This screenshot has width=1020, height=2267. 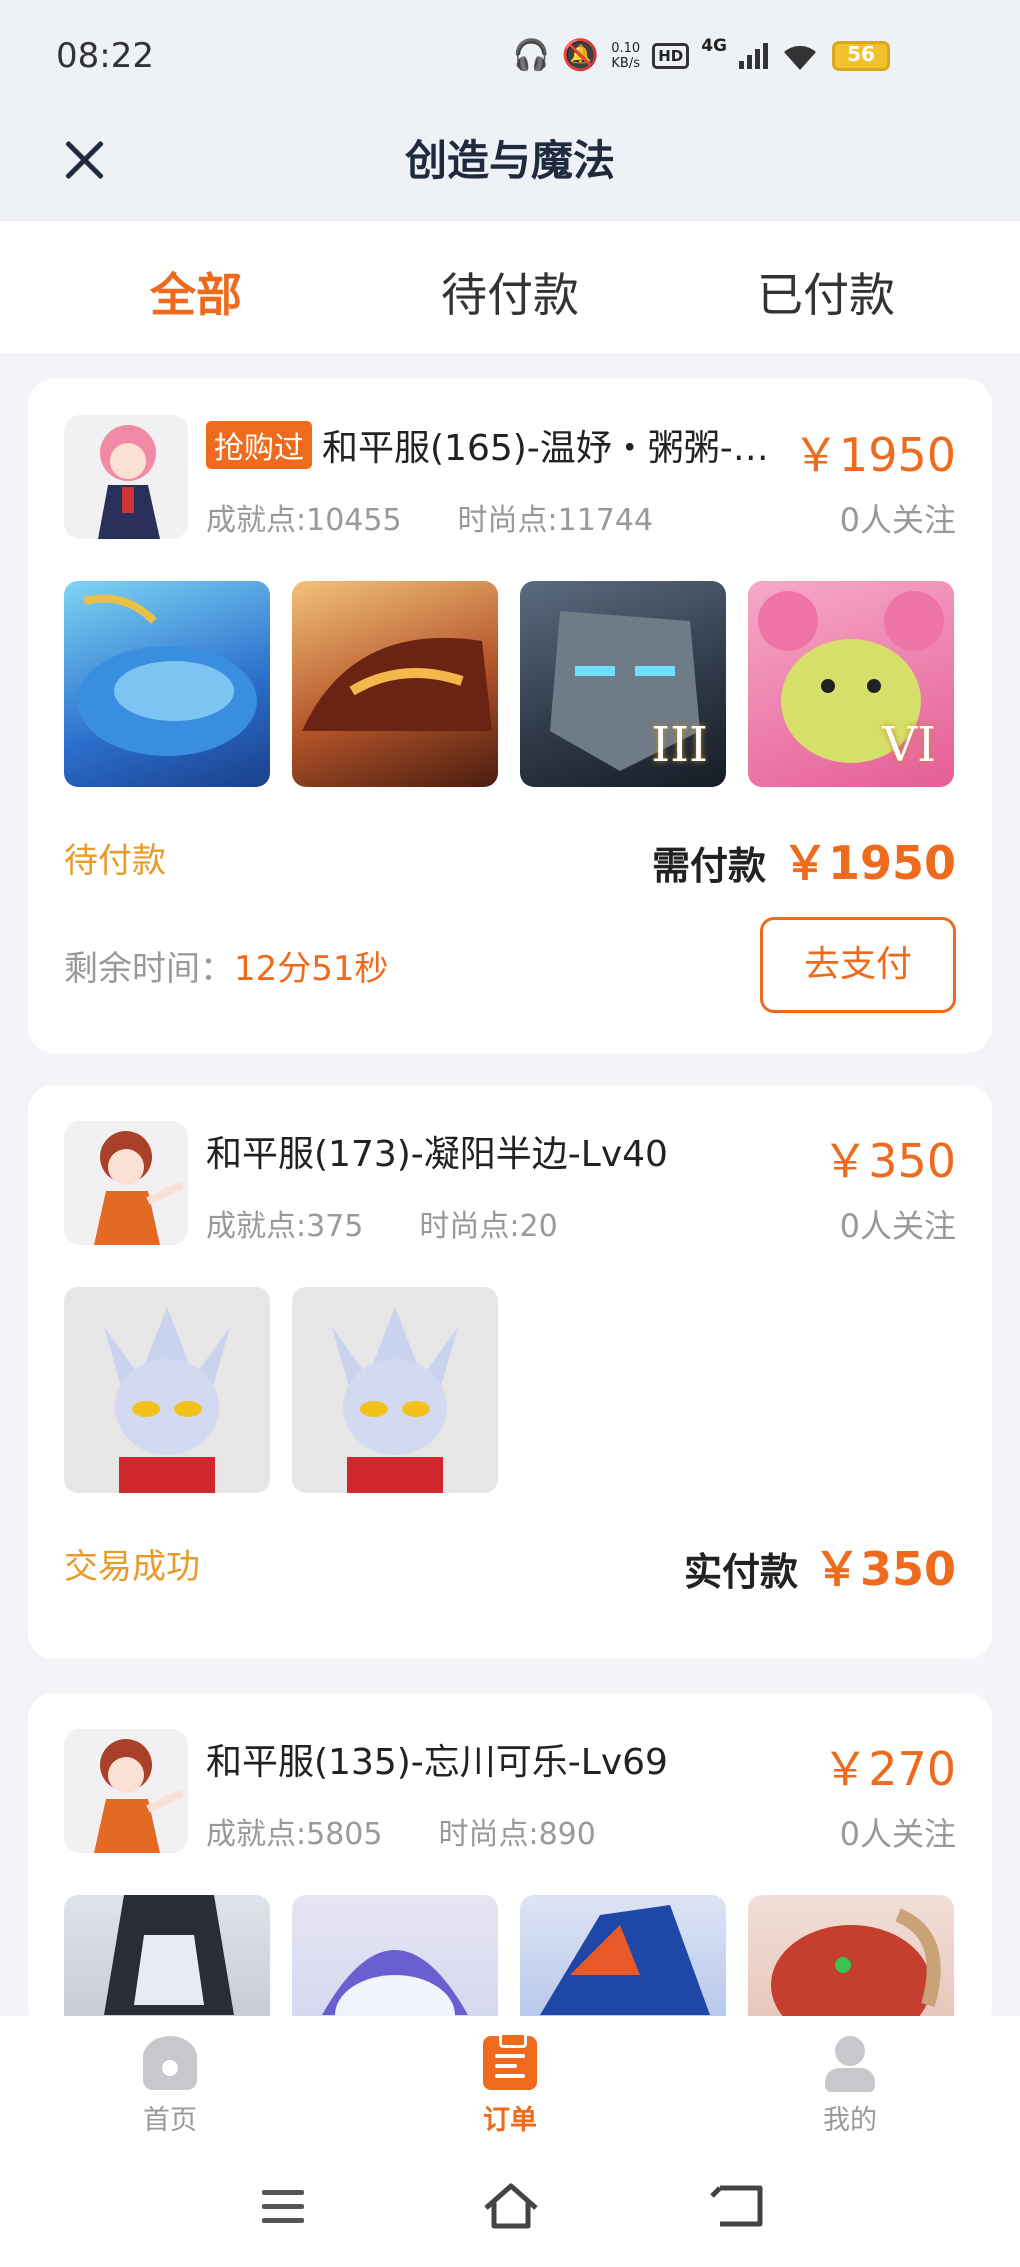 I want to click on order-title-row: 和平服(135)-忘川可乐-Lv69, so click(x=437, y=1759).